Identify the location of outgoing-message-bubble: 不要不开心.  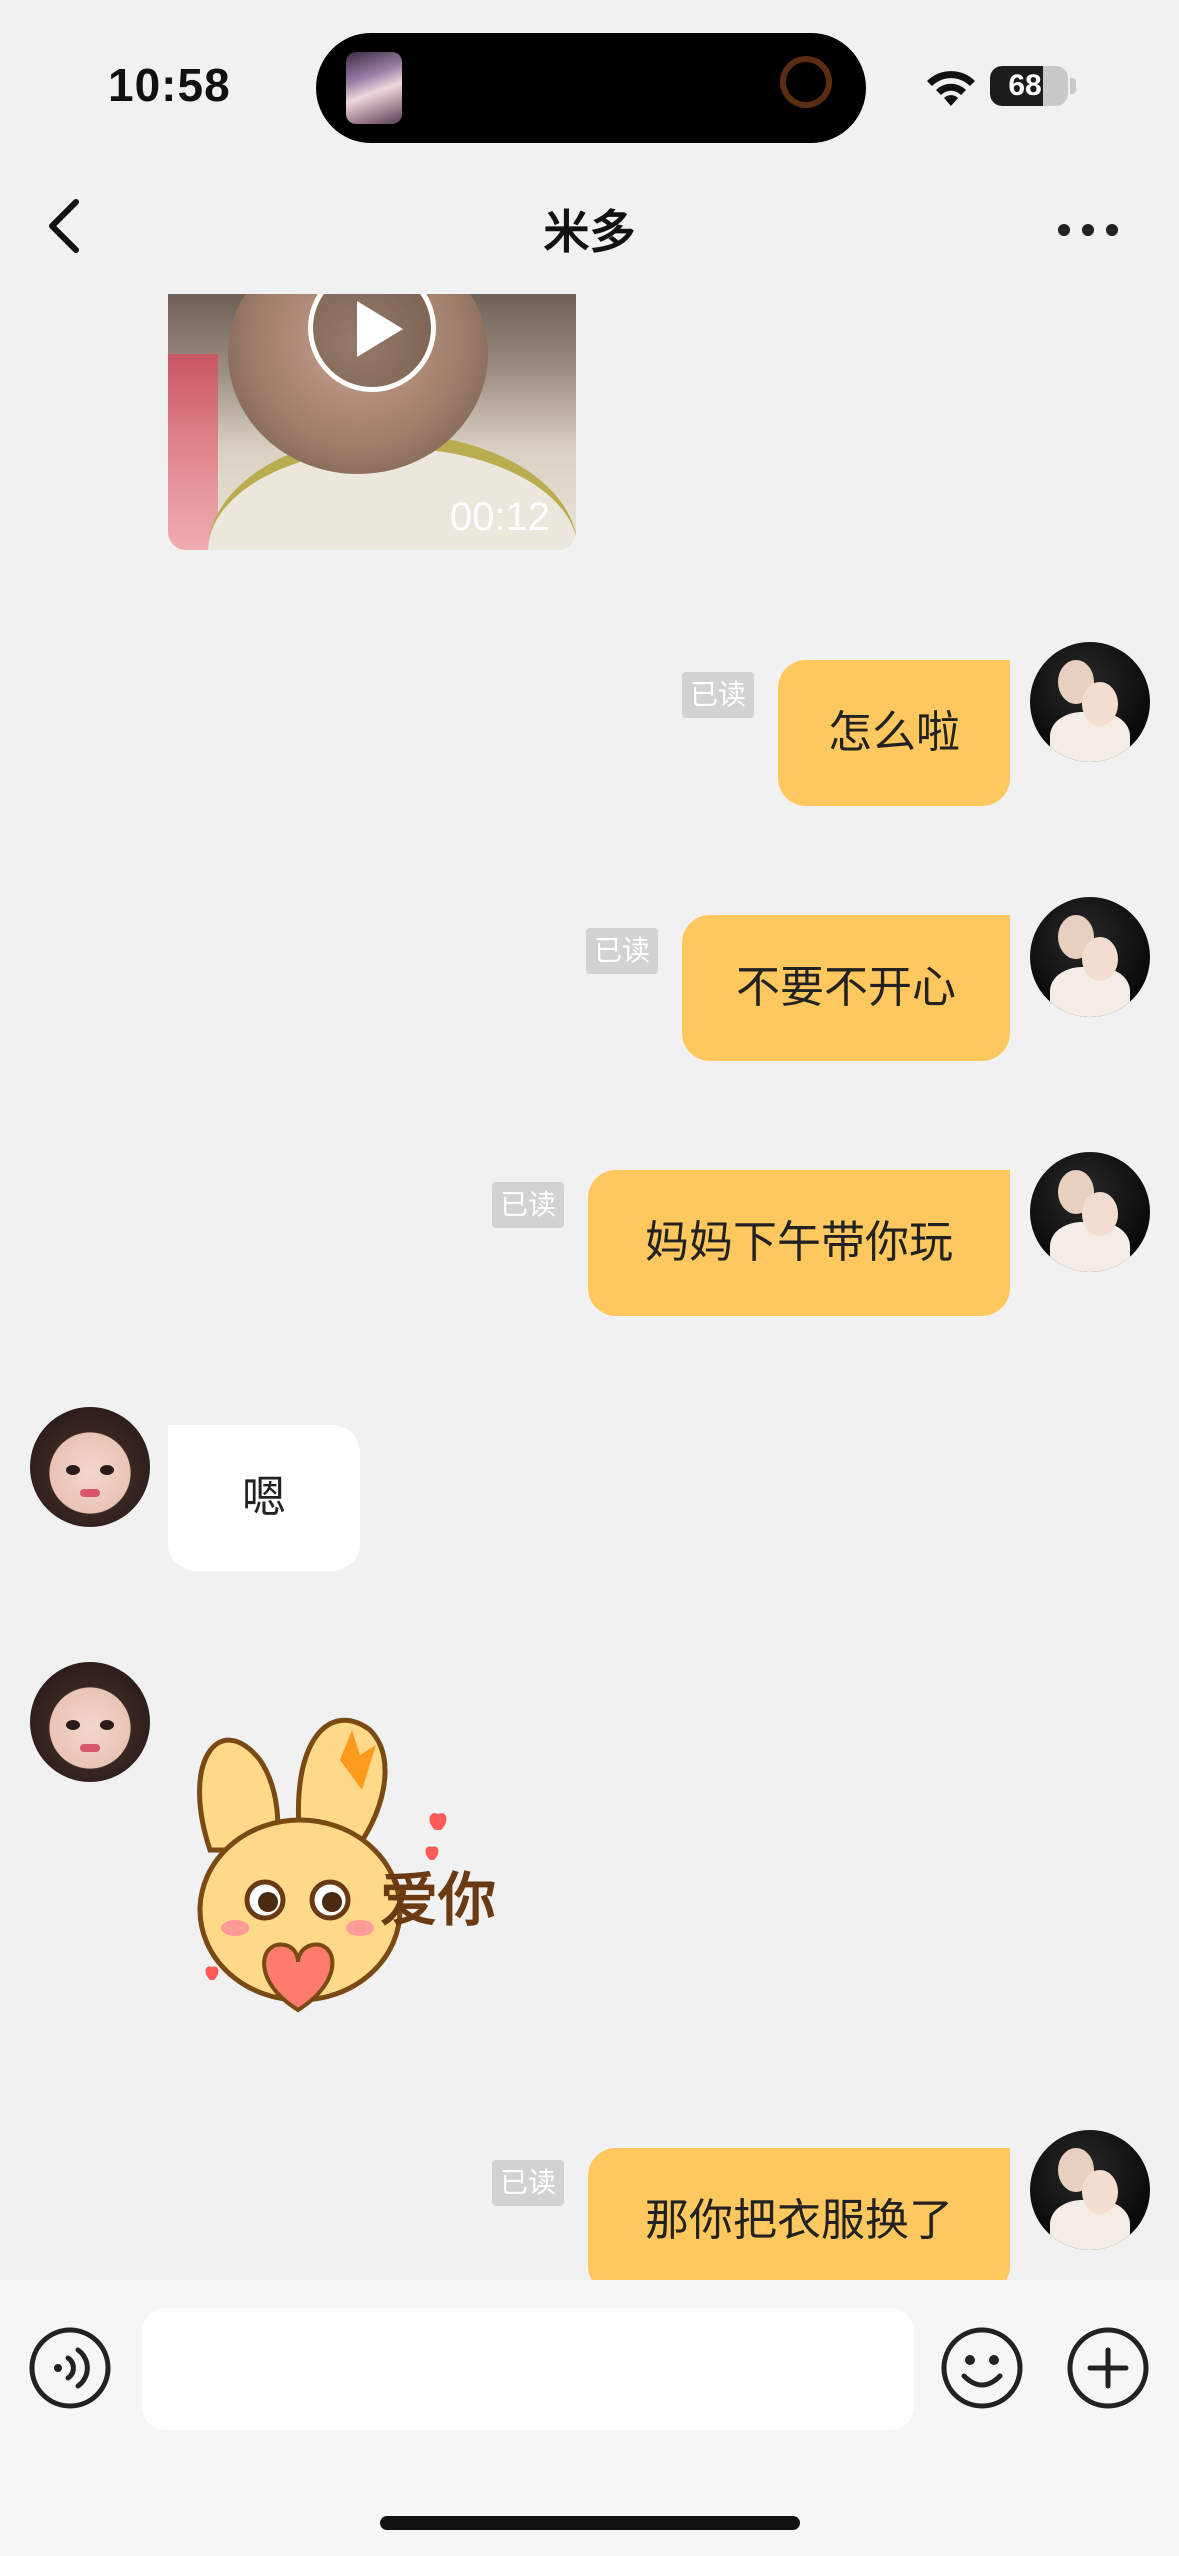
(846, 988).